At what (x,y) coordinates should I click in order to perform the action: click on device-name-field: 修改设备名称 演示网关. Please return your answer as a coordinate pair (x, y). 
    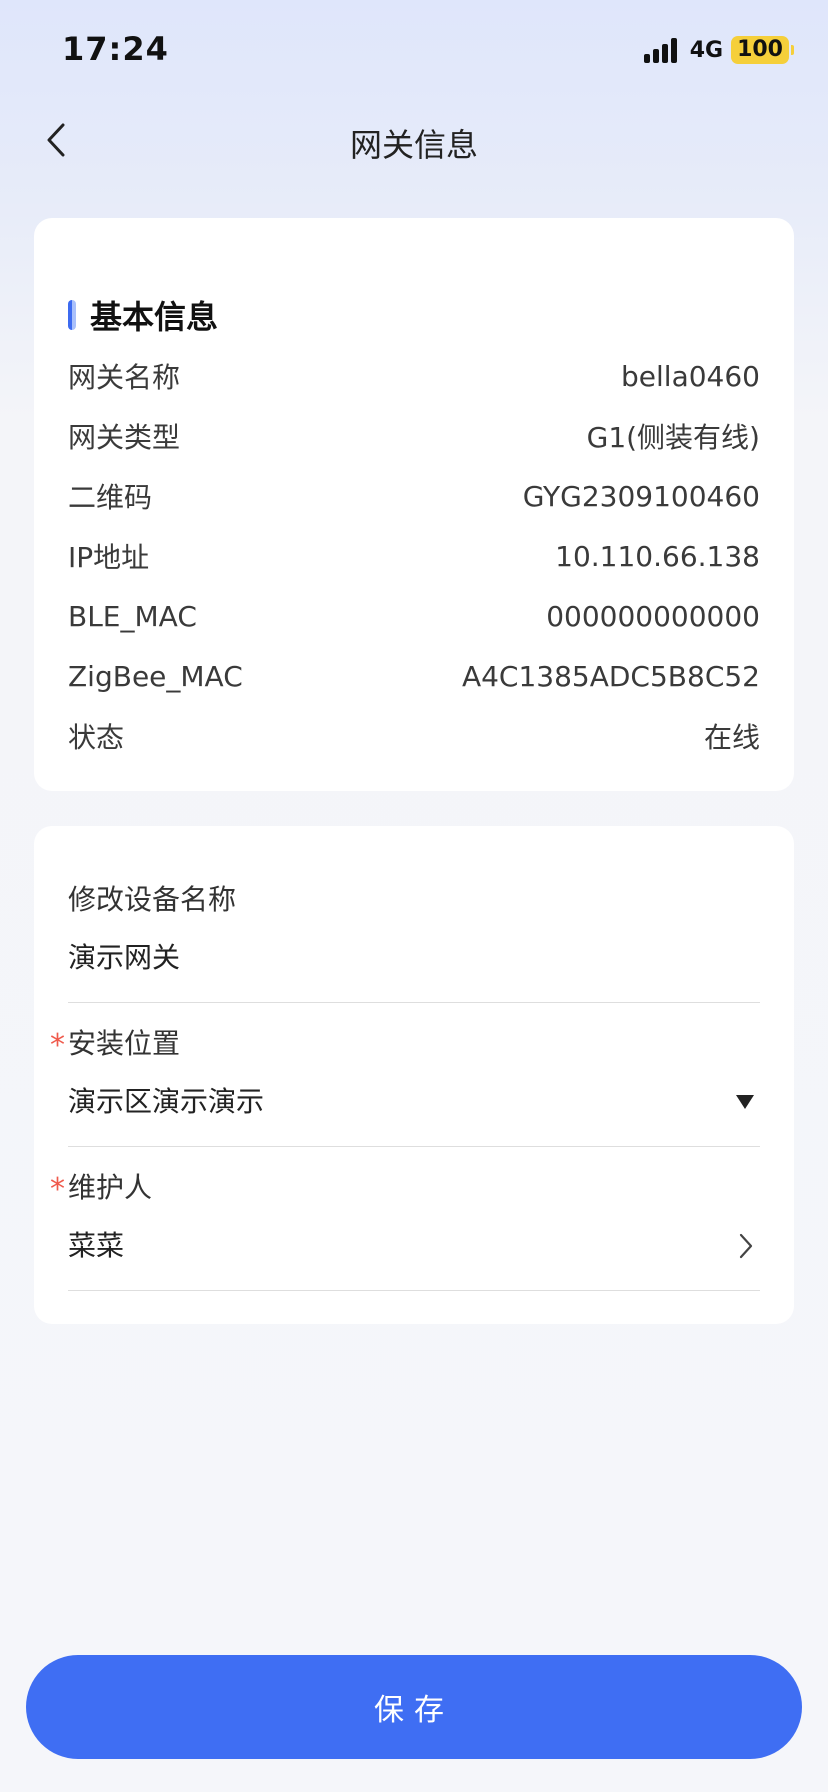
    Looking at the image, I should click on (414, 941).